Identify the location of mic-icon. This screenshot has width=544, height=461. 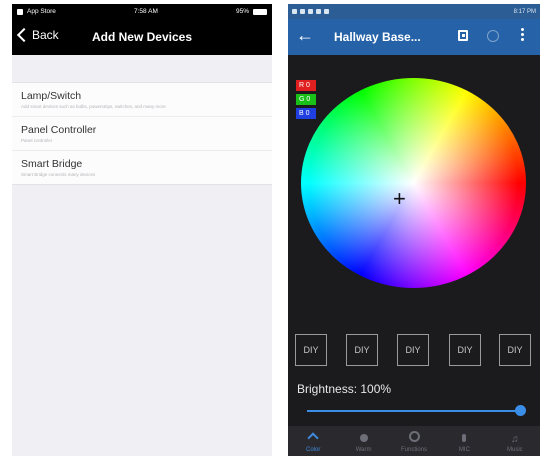
(464, 438).